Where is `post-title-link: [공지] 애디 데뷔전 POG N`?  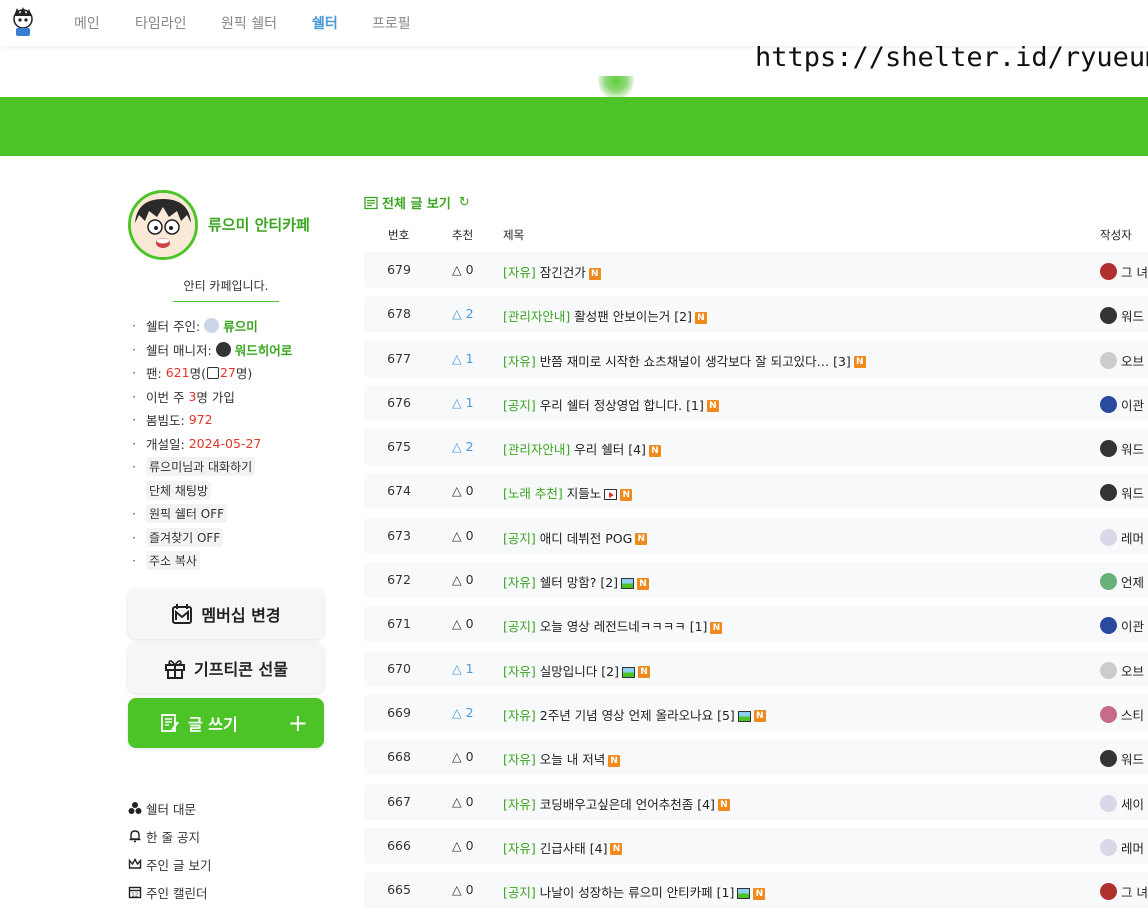 post-title-link: [공지] 애디 데뷔전 POG N is located at coordinates (575, 537).